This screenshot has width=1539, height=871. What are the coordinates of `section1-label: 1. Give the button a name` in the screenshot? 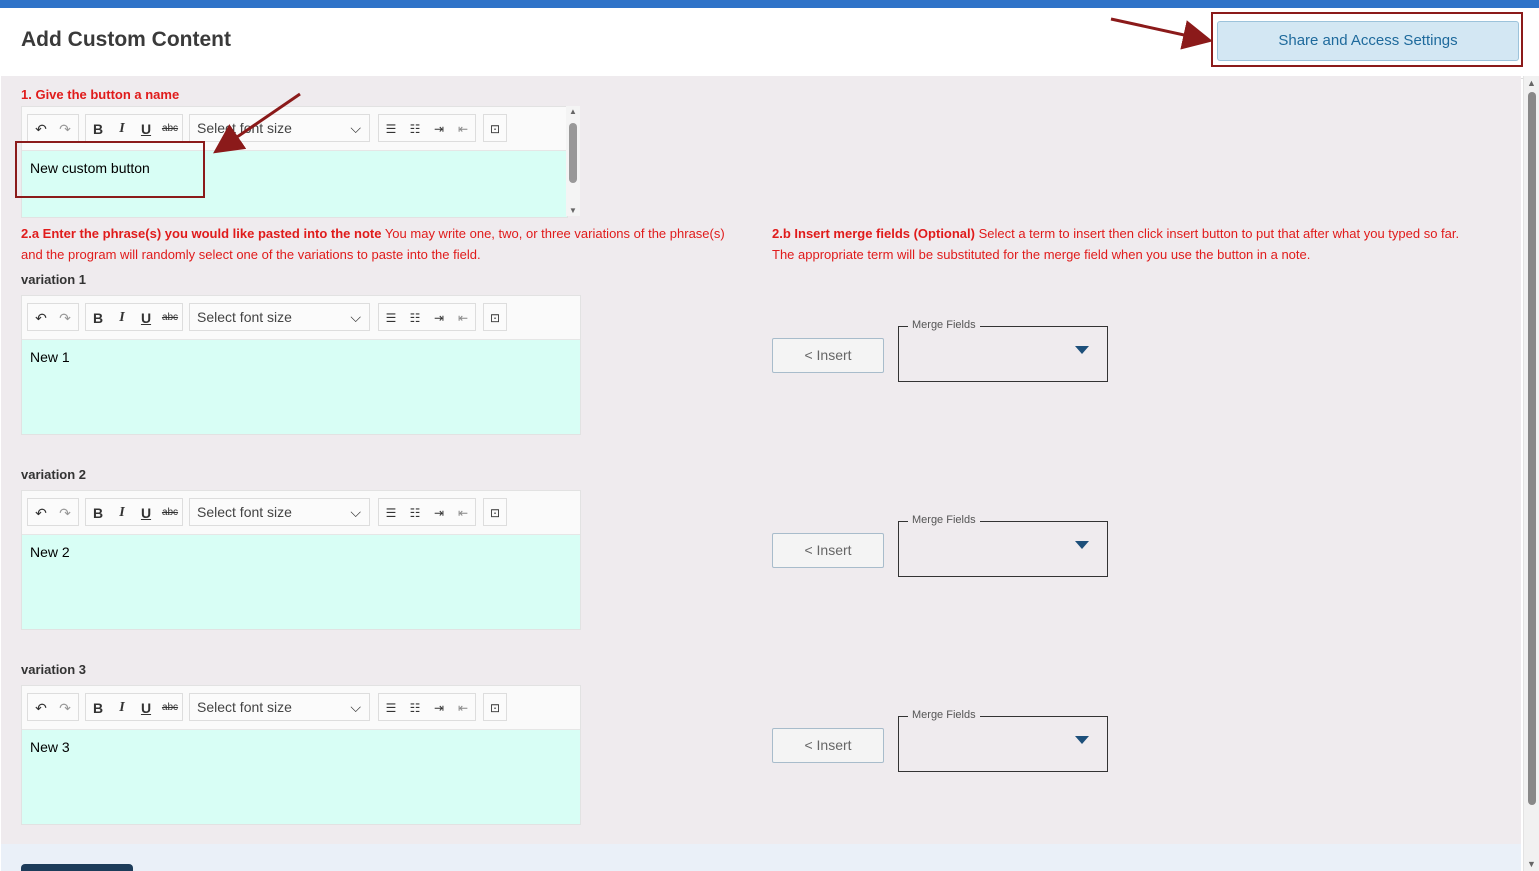 It's located at (100, 94).